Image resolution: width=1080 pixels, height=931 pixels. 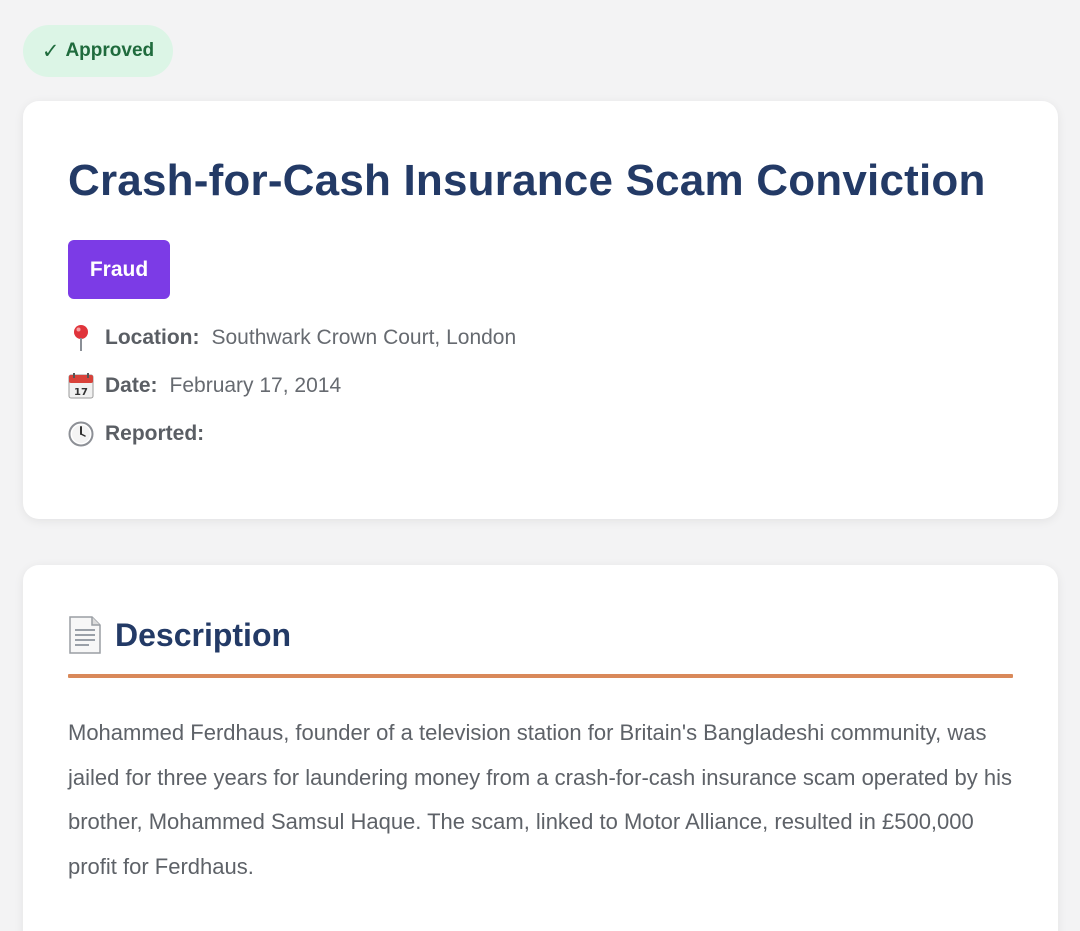 What do you see at coordinates (50, 51) in the screenshot?
I see `check-icon: ✓` at bounding box center [50, 51].